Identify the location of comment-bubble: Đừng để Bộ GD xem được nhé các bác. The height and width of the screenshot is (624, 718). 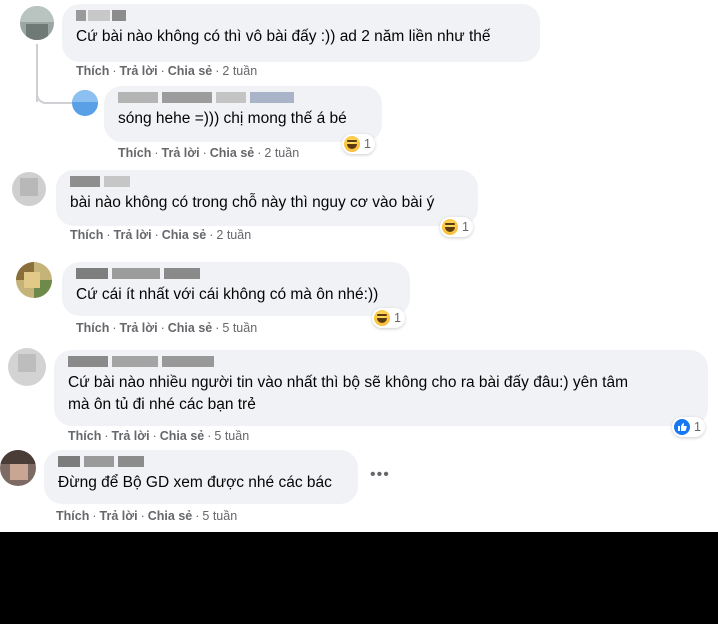
(201, 477).